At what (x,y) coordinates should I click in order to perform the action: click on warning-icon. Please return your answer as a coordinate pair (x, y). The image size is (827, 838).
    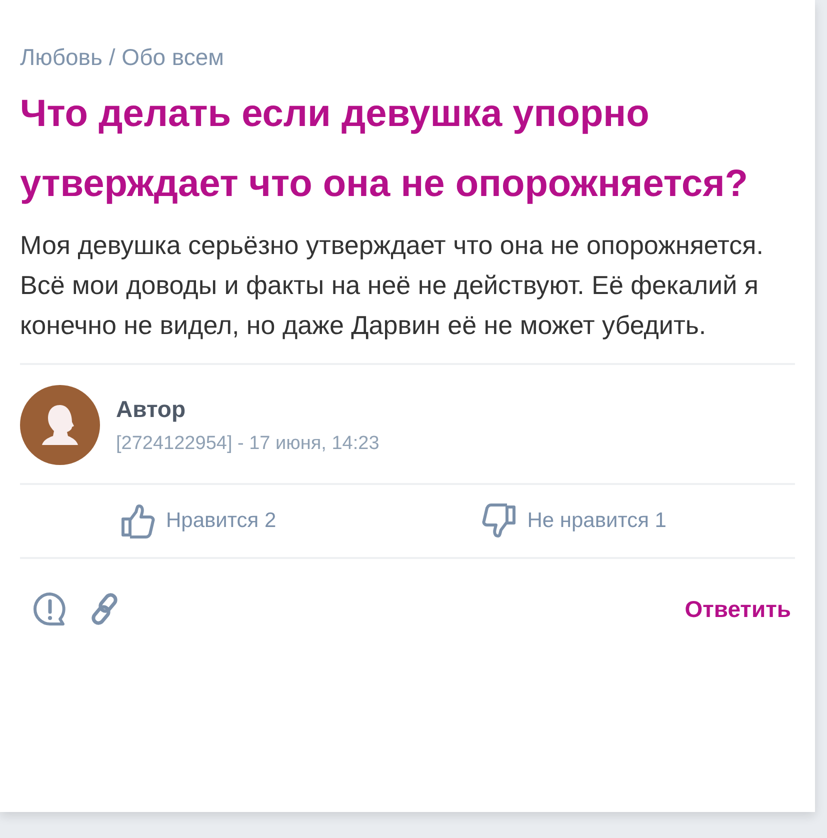
    Looking at the image, I should click on (50, 609).